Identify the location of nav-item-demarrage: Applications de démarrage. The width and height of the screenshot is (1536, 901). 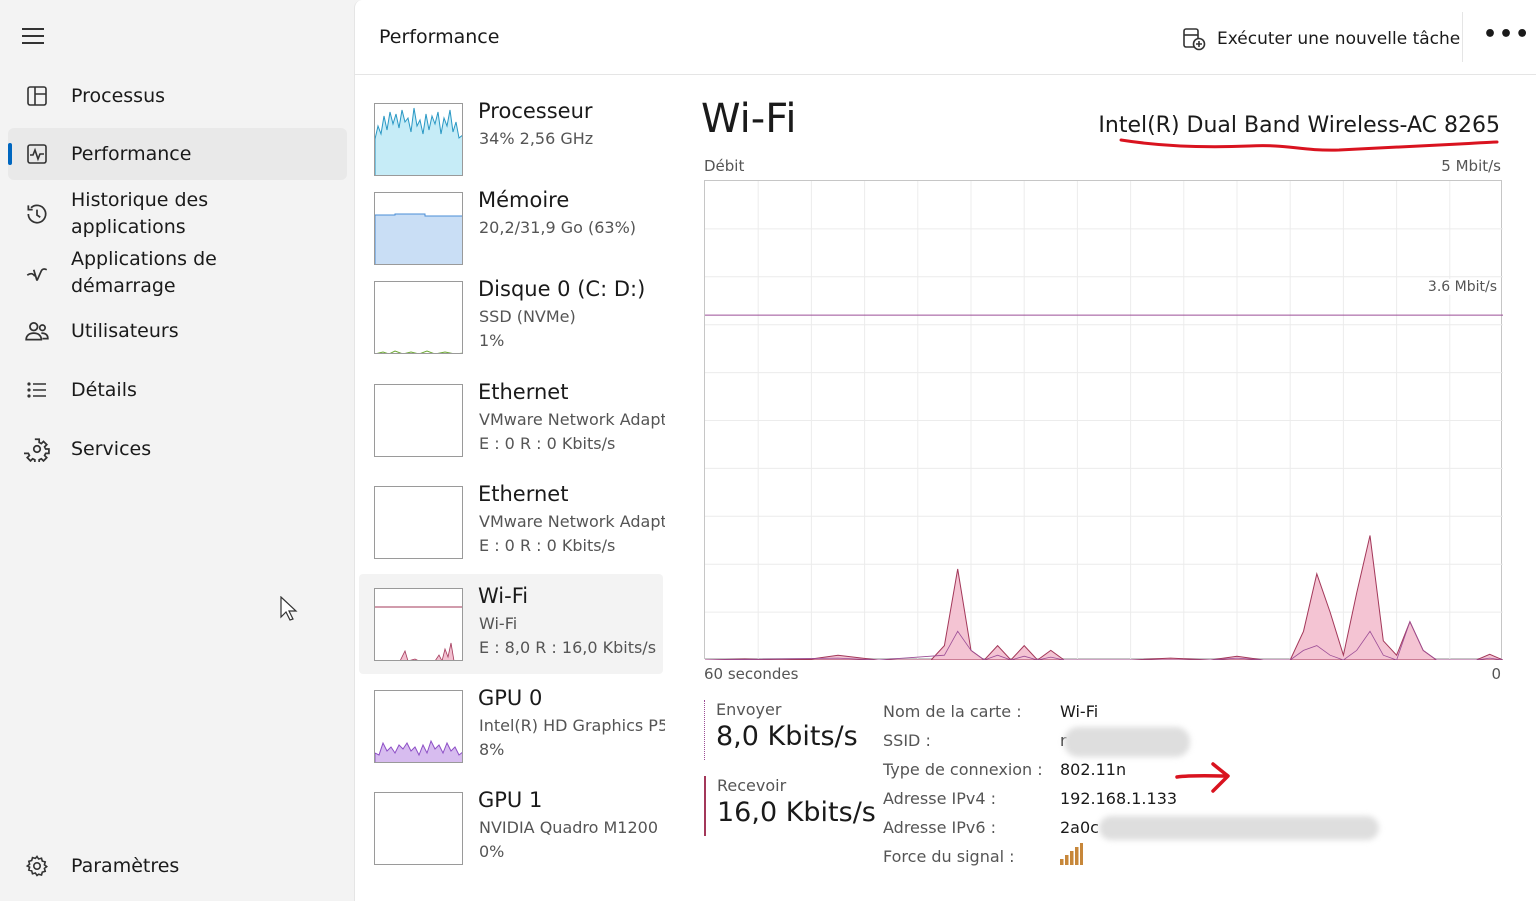
(177, 273).